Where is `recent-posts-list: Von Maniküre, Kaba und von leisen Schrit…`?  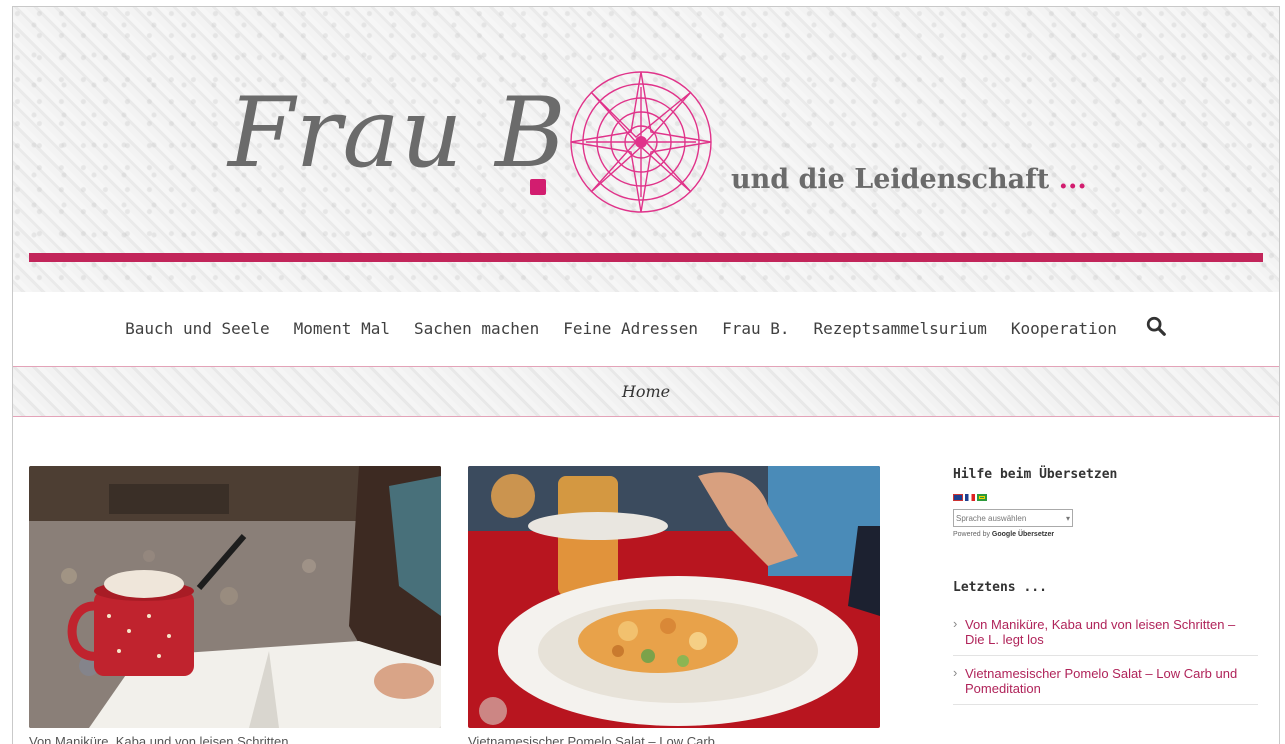
recent-posts-list: Von Maniküre, Kaba und von leisen Schrit… is located at coordinates (1105, 656).